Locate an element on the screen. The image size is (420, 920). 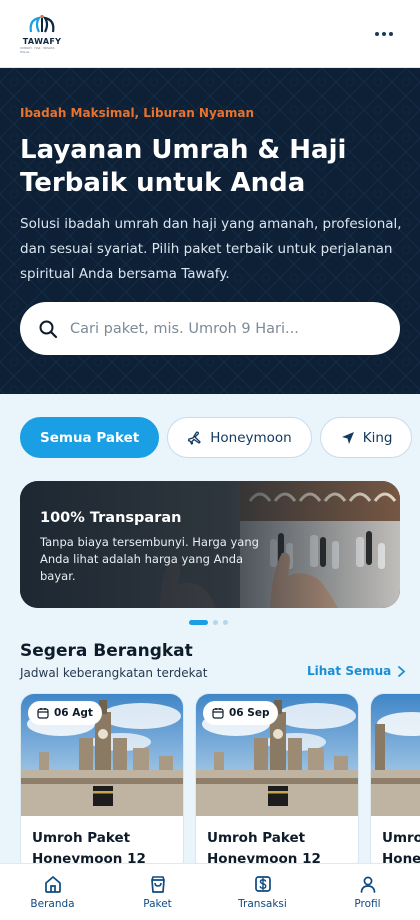
package-card: Umroh Paket Honeymoon 12 Hari is located at coordinates (395, 778).